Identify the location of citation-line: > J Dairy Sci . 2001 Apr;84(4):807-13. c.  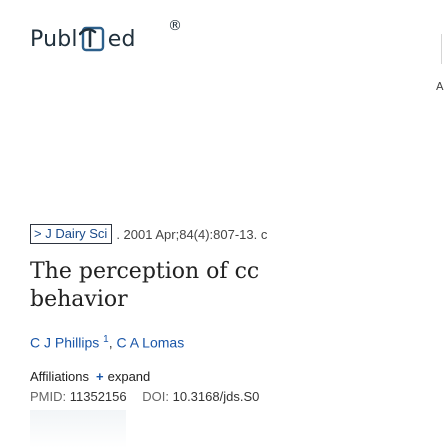
(239, 234).